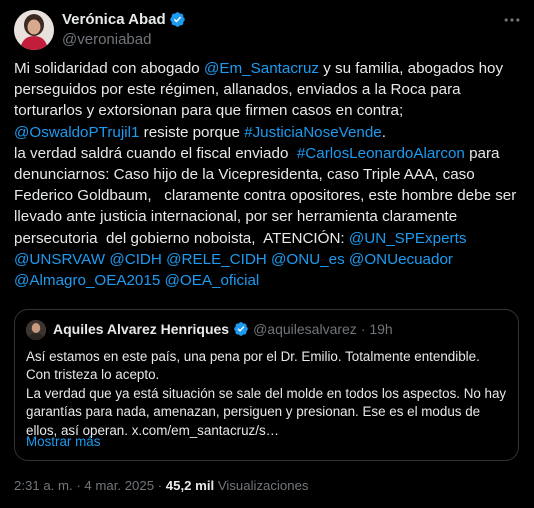 This screenshot has height=508, width=534. I want to click on mention-oswaldoptrujil1: @OswaldoPTrujil1, so click(76, 132).